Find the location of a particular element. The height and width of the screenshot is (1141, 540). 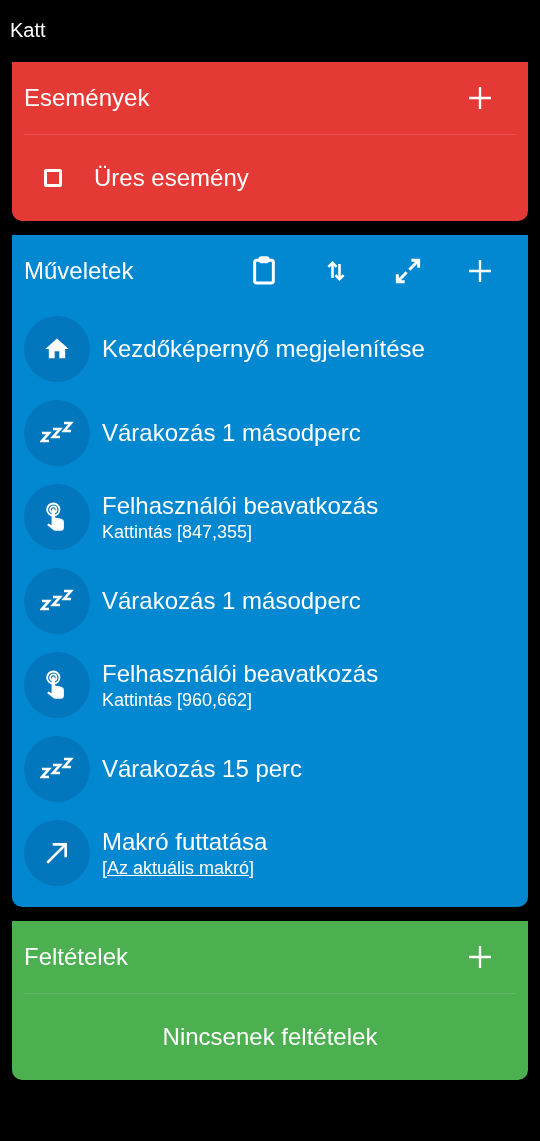

event-label: Üres esemény is located at coordinates (171, 178).